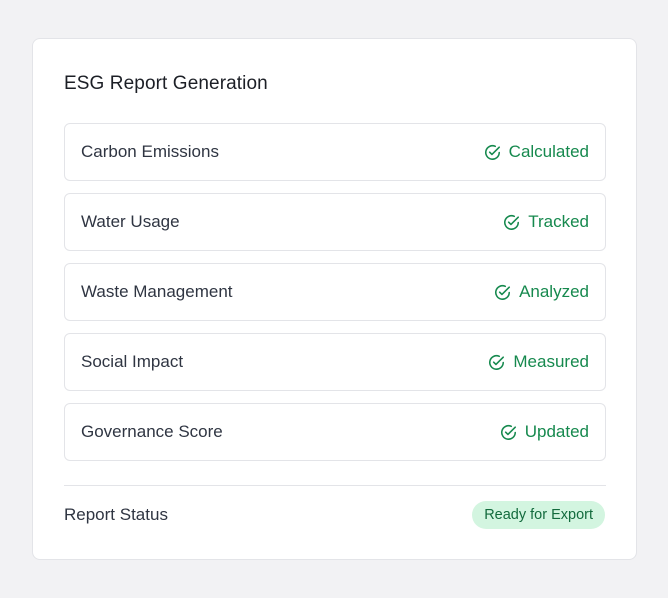  Describe the element at coordinates (116, 514) in the screenshot. I see `report-status-label: Report Status` at that location.